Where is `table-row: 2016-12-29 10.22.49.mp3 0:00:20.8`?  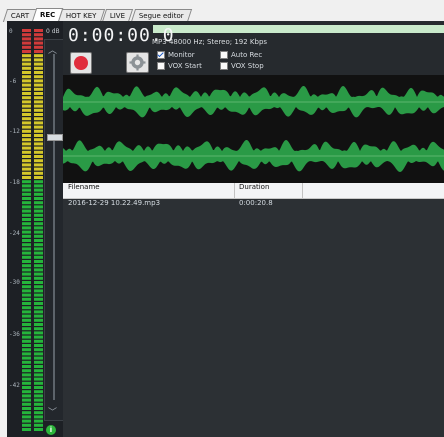 table-row: 2016-12-29 10.22.49.mp3 0:00:20.8 is located at coordinates (253, 204).